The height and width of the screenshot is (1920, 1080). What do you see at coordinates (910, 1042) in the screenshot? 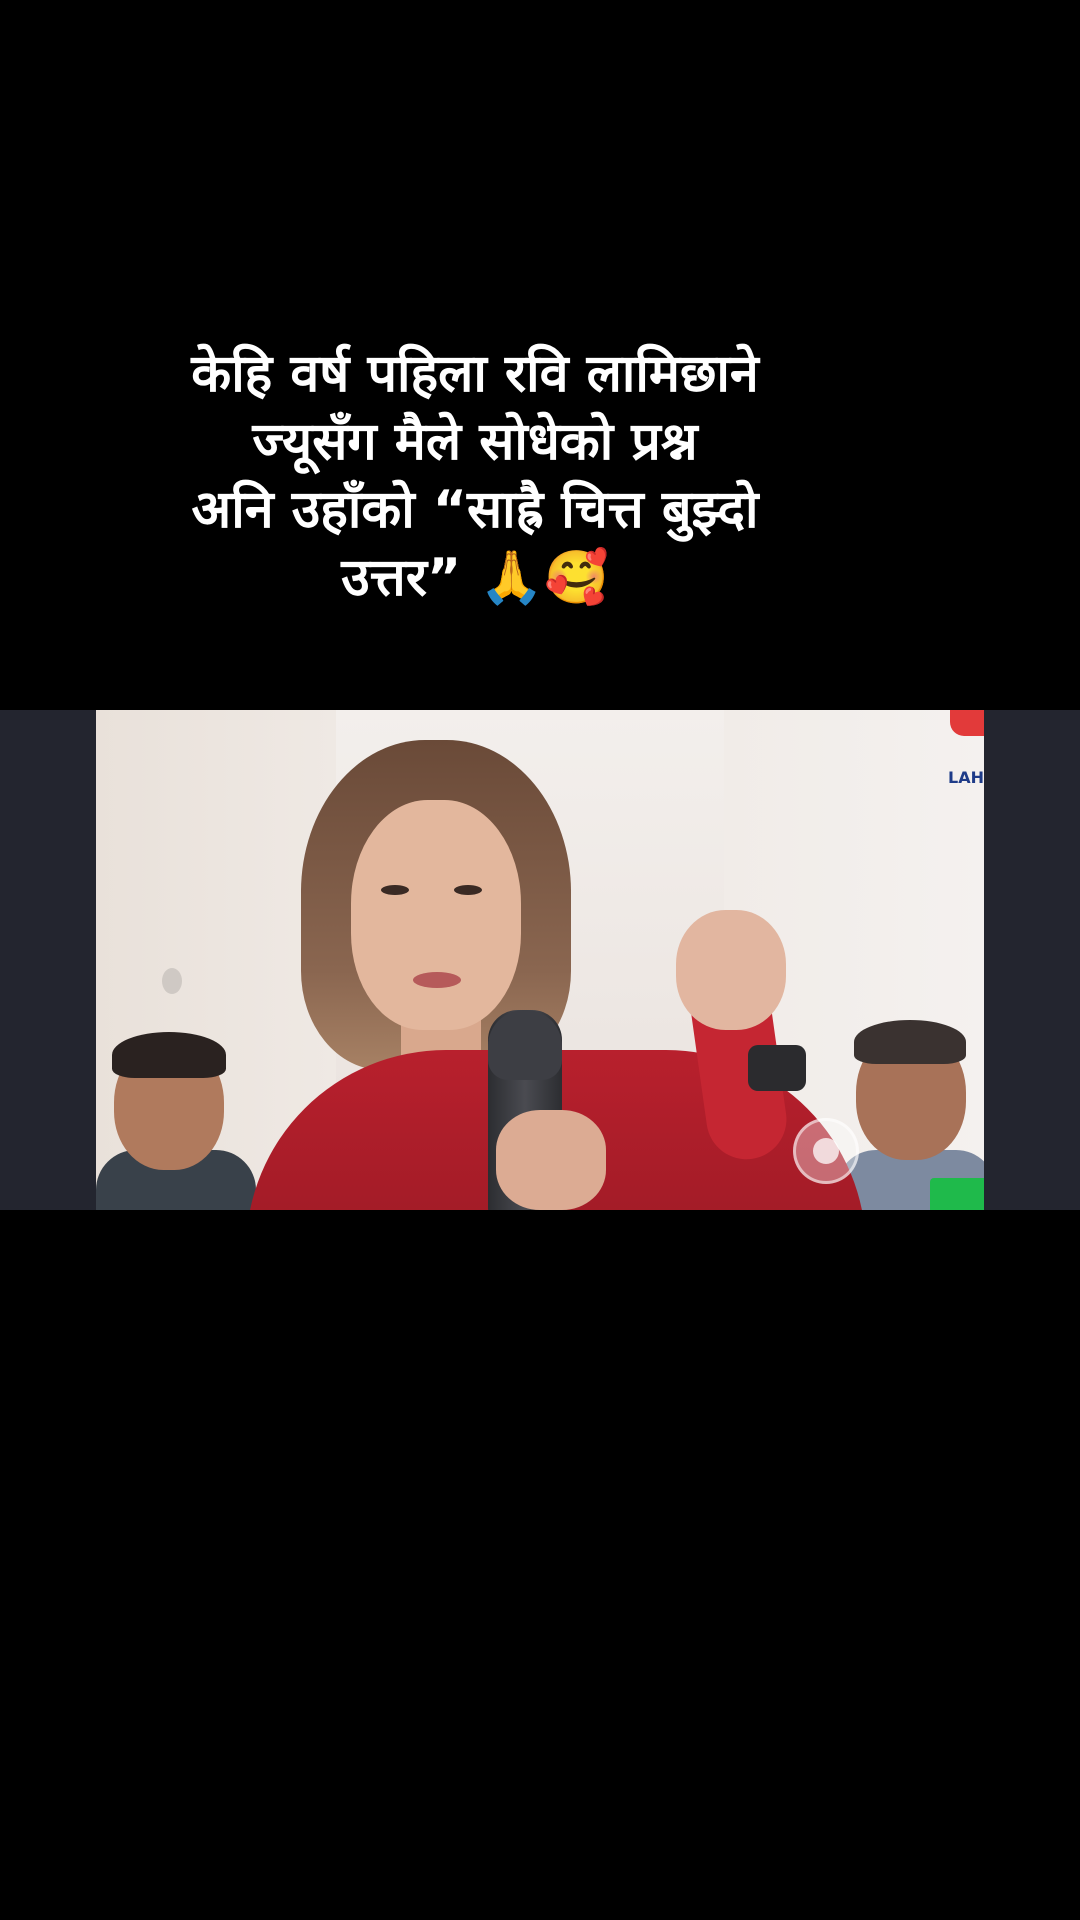
I see `background-person-right-hair` at bounding box center [910, 1042].